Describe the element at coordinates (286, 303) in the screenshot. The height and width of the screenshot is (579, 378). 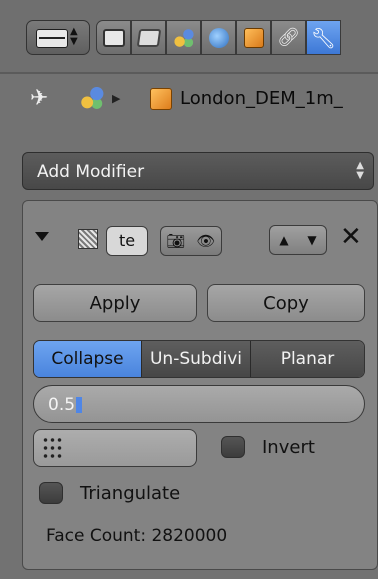
I see `copy-button: Copy` at that location.